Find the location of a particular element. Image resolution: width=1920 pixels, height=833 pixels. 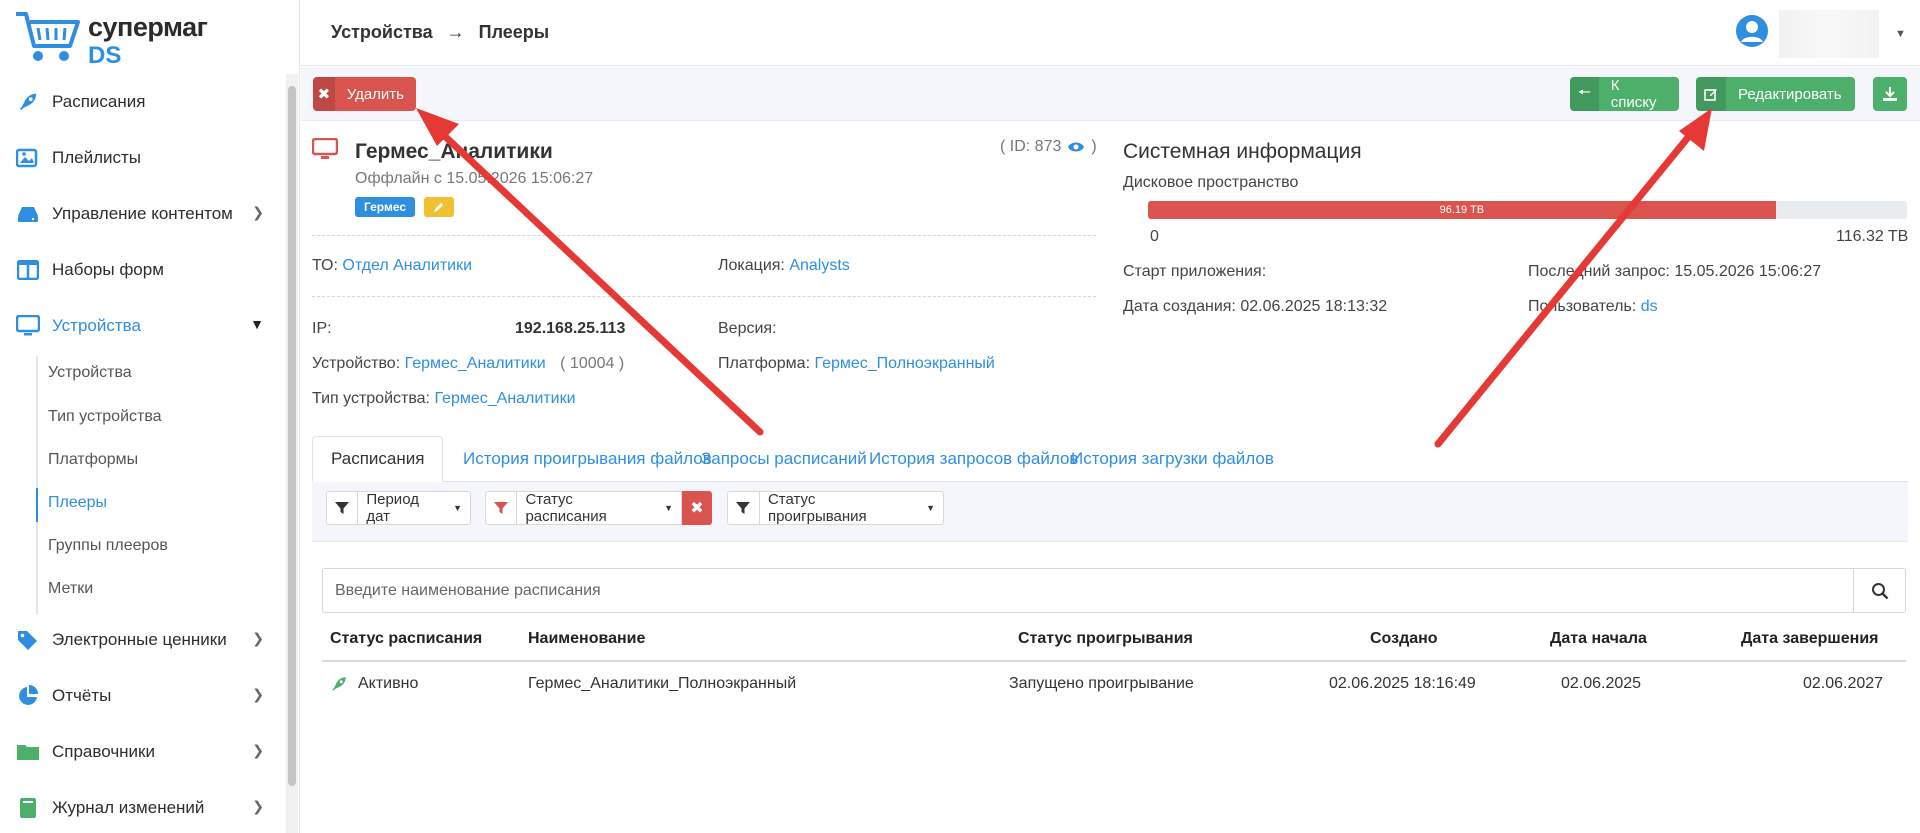

clear-filter-button: ✖ is located at coordinates (697, 508).